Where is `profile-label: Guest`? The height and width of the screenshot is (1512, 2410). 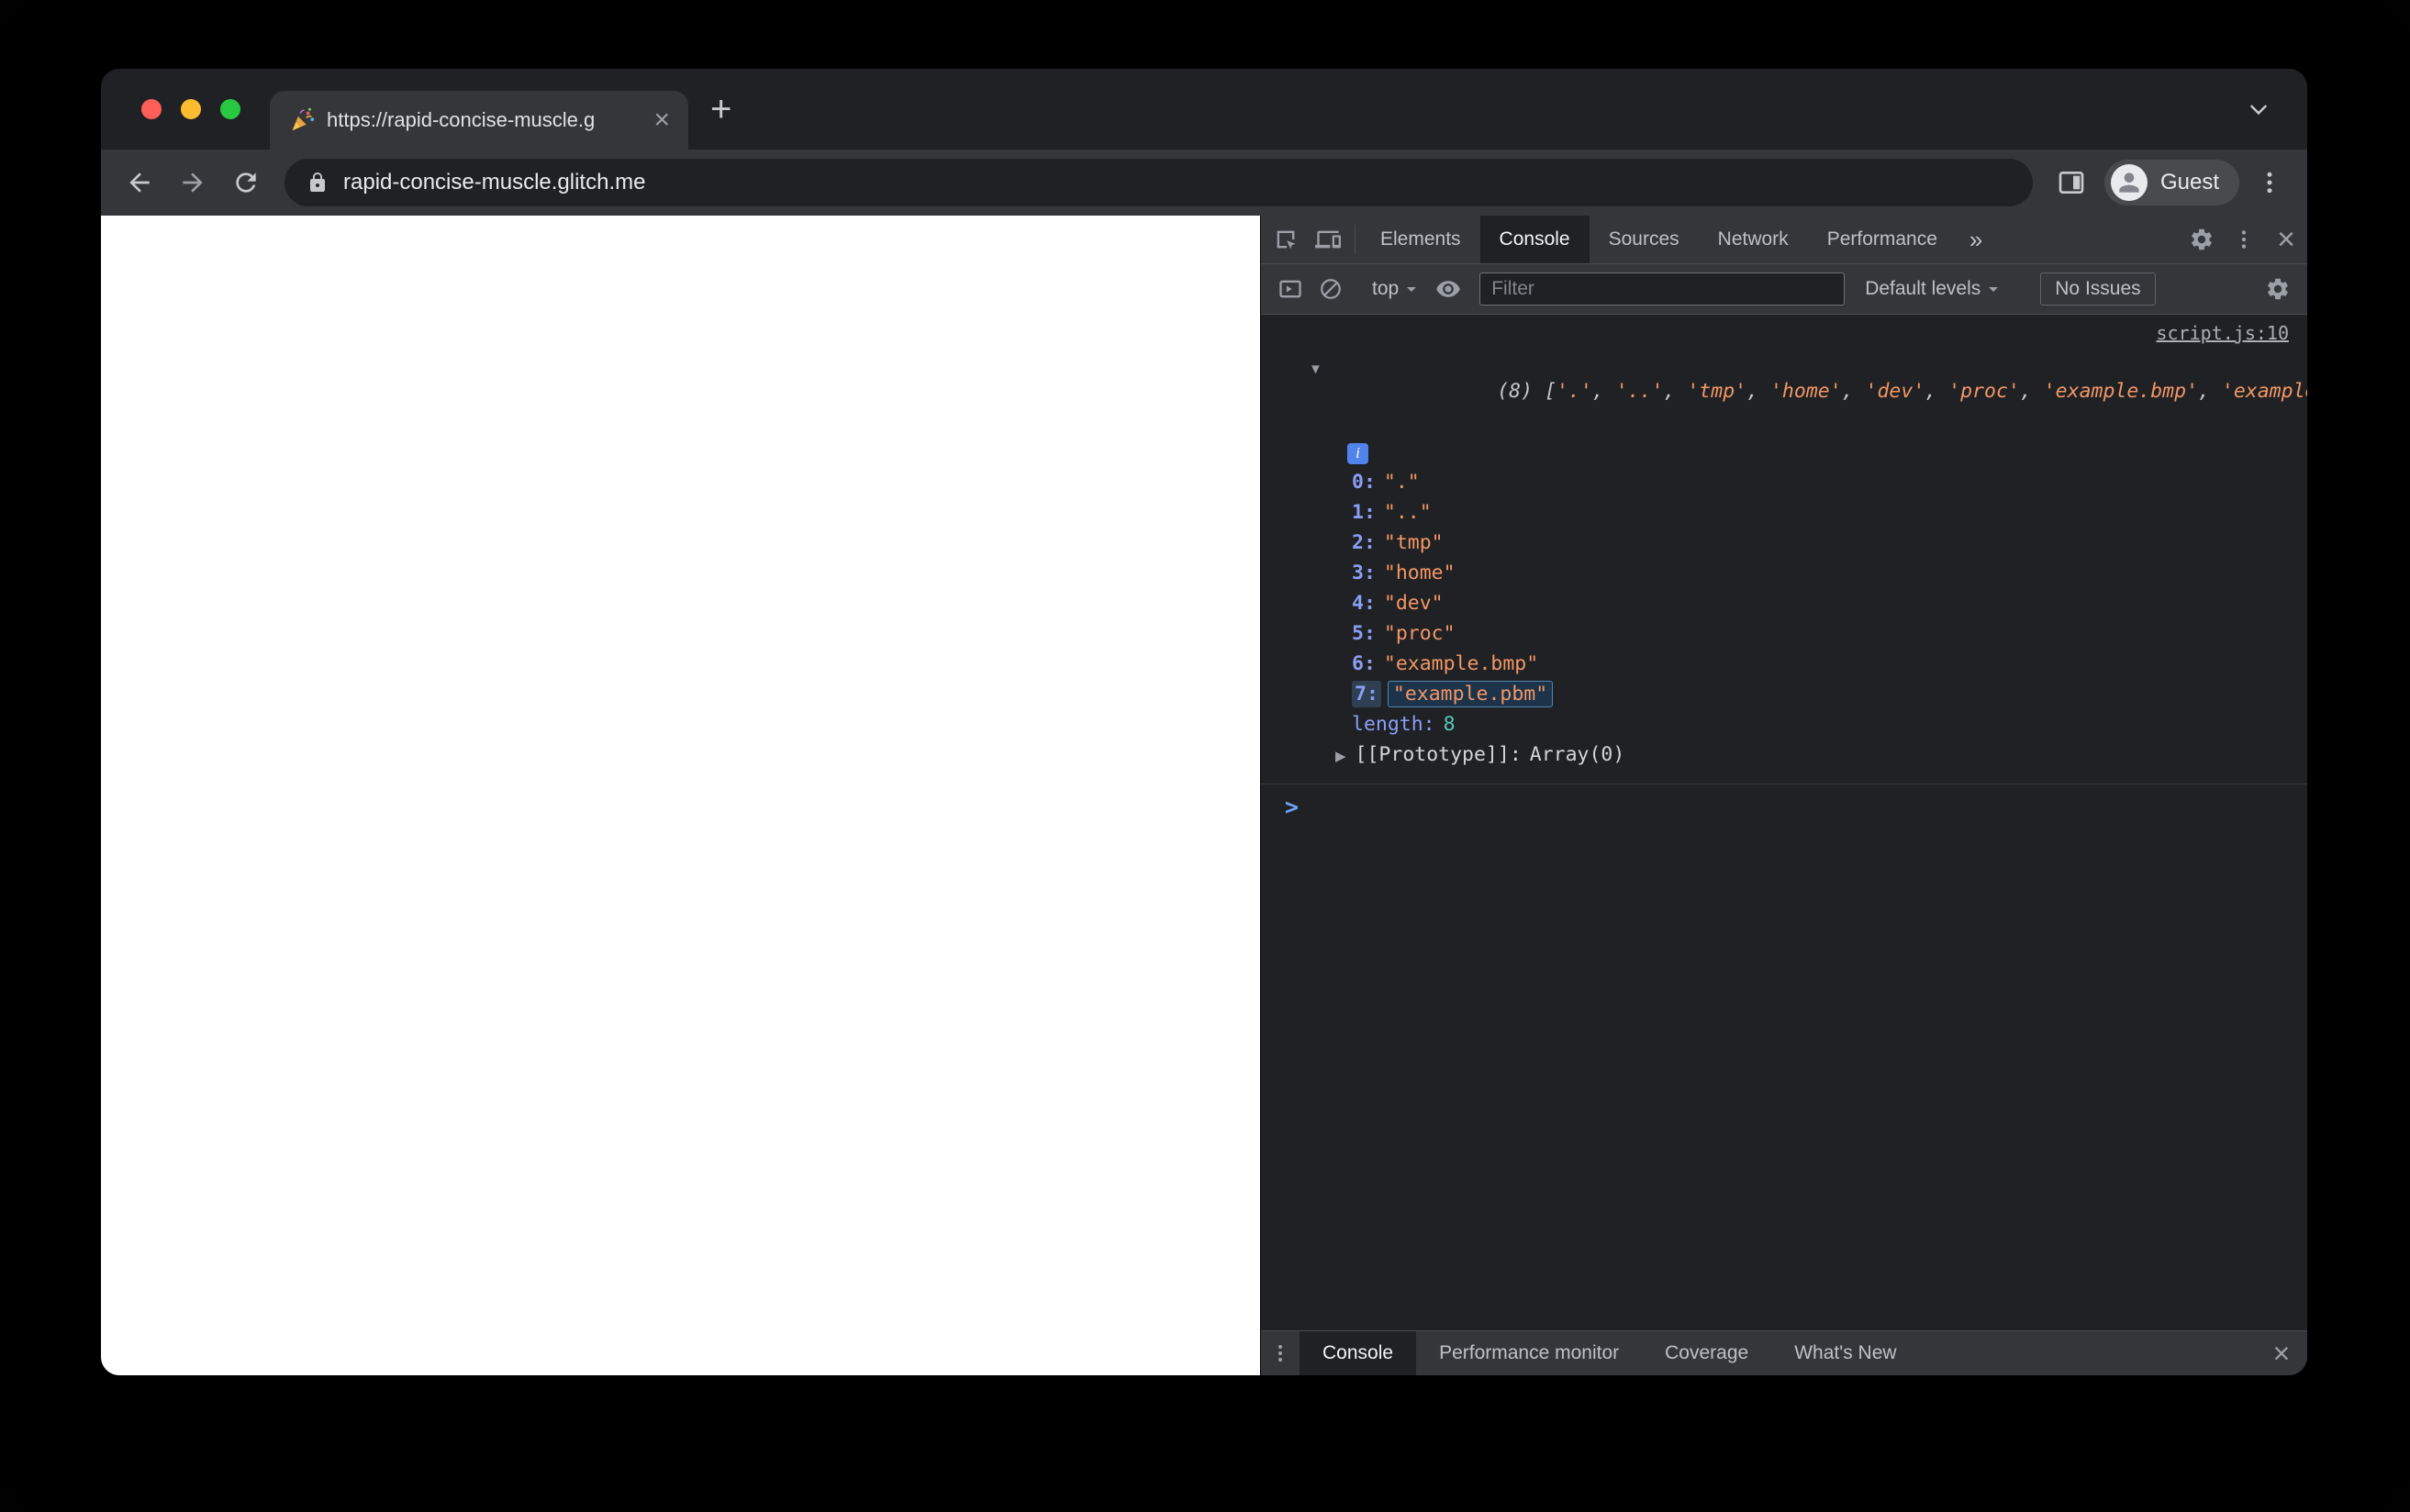
profile-label: Guest is located at coordinates (2189, 183).